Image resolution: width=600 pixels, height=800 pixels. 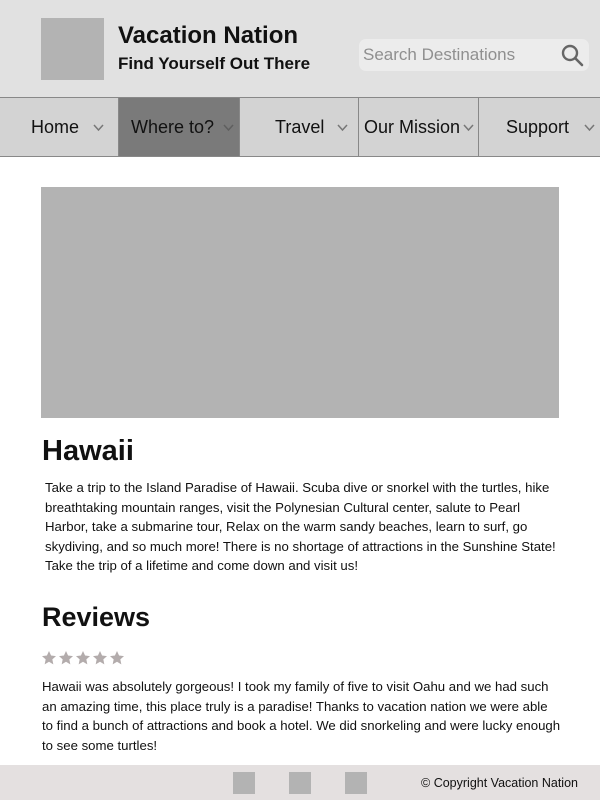 I want to click on copyright-text: © Copyright Vacation Nation, so click(x=499, y=783).